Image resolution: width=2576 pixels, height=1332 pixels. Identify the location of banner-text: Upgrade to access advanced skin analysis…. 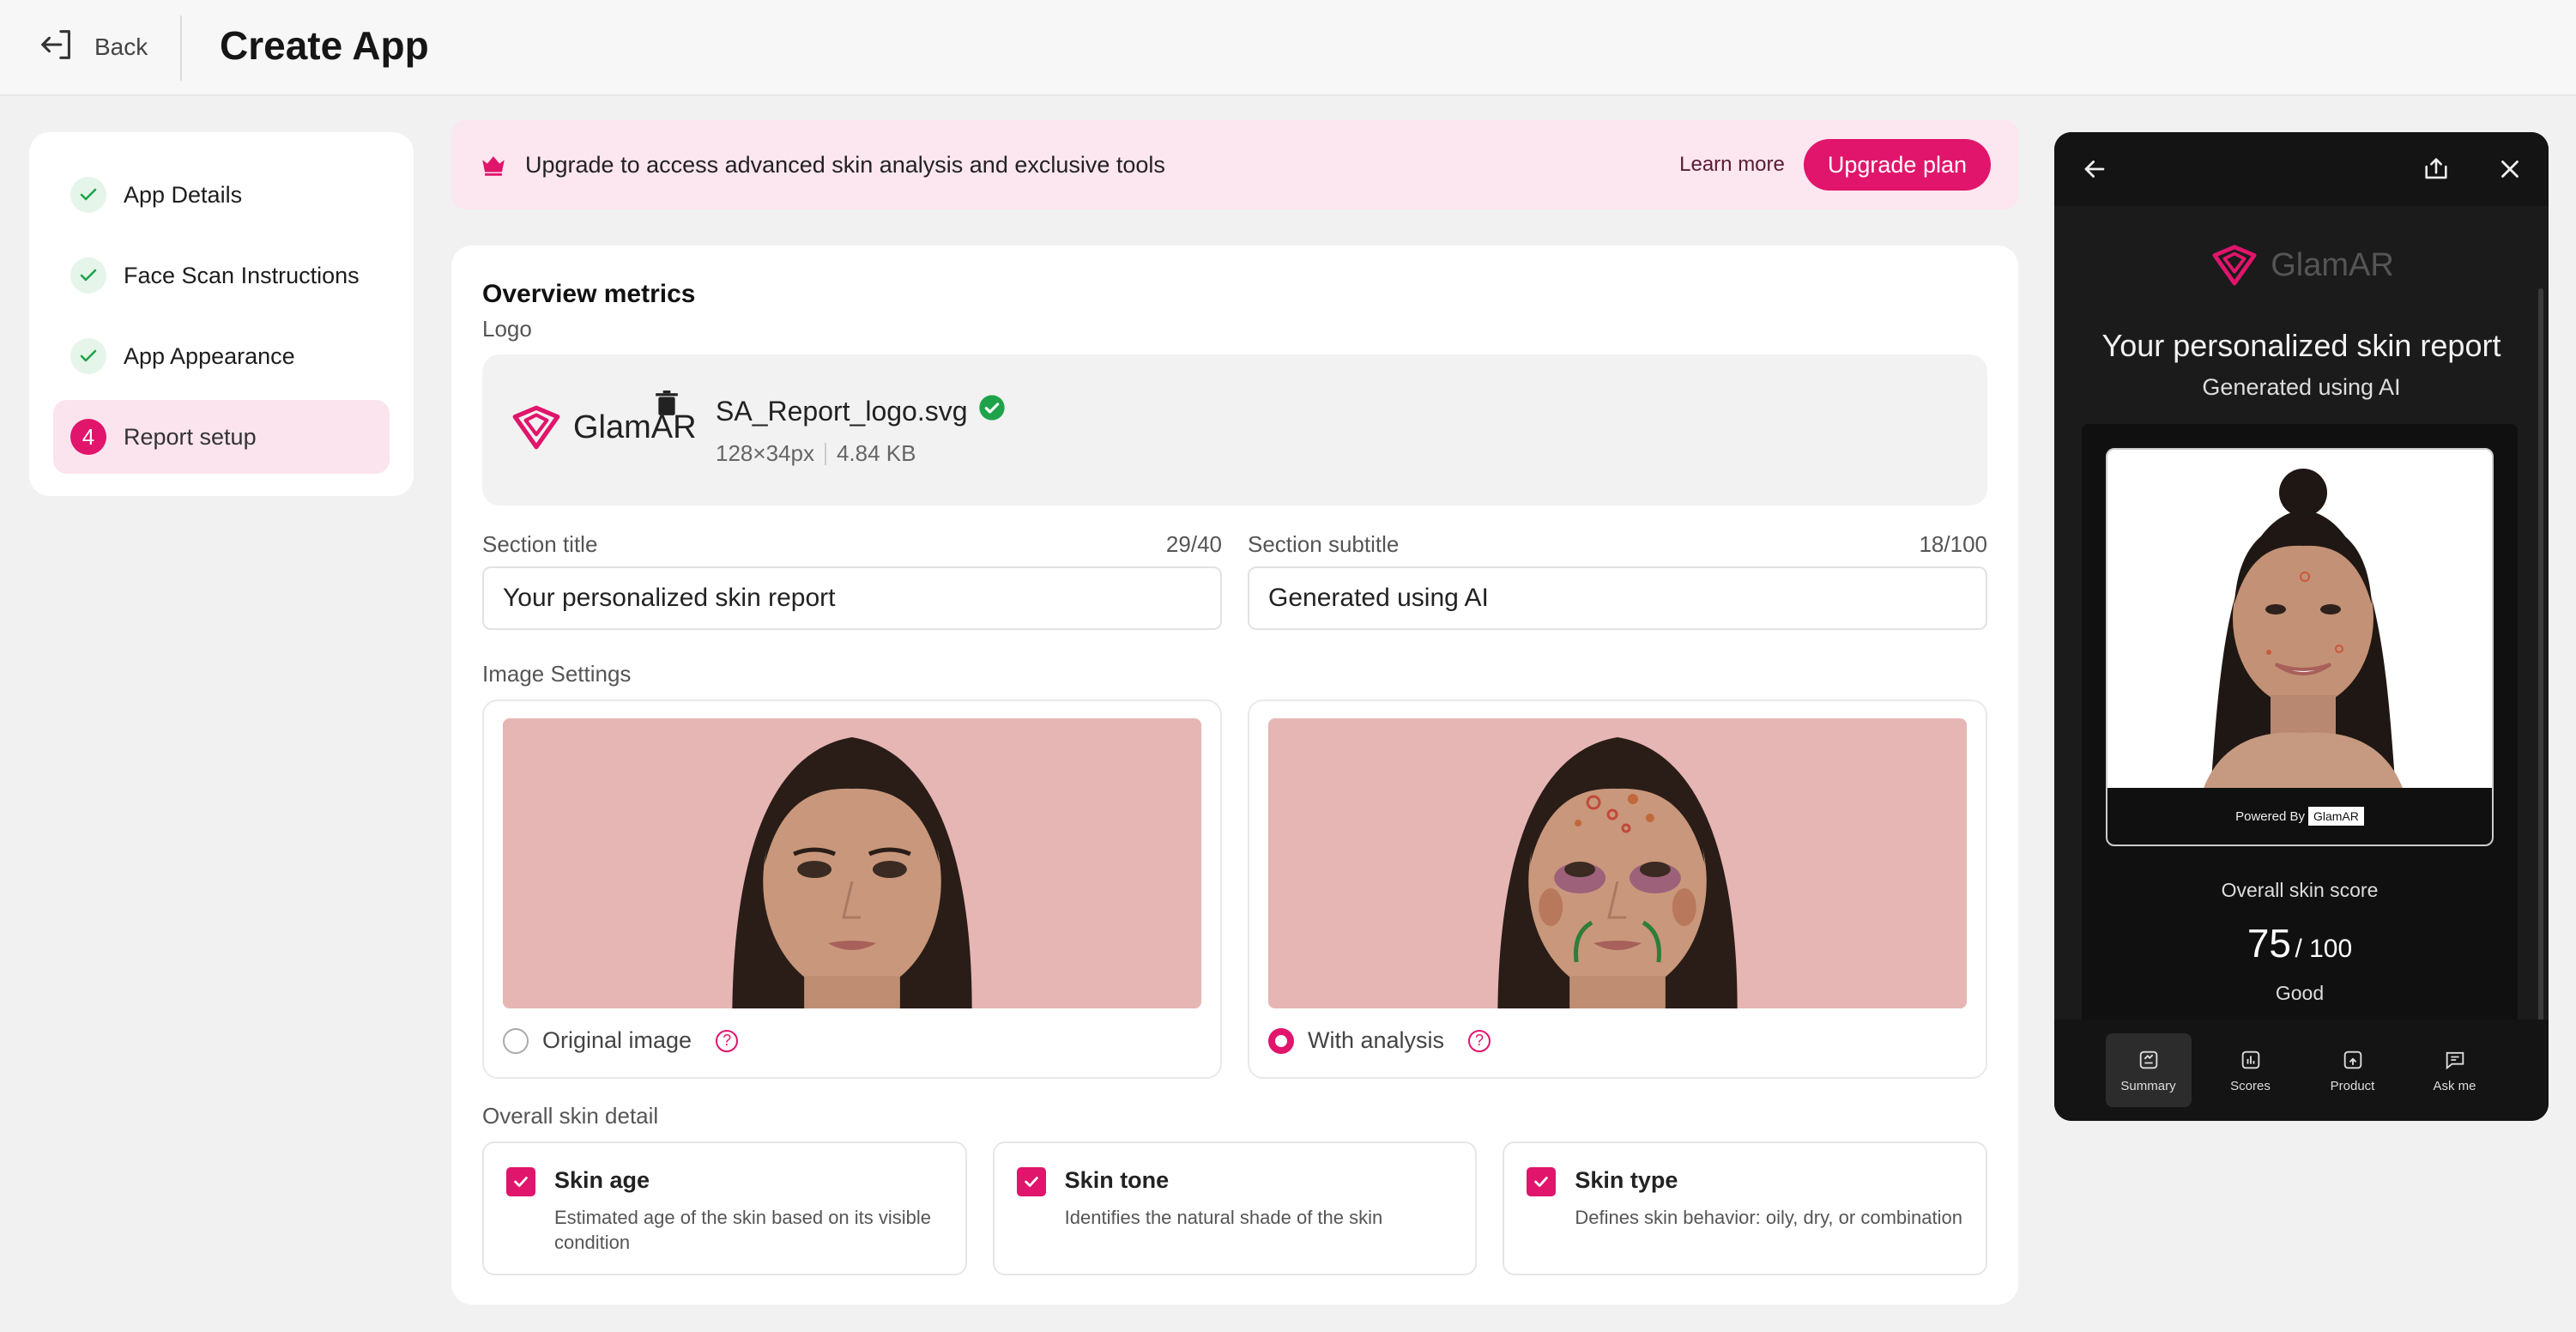
(845, 164).